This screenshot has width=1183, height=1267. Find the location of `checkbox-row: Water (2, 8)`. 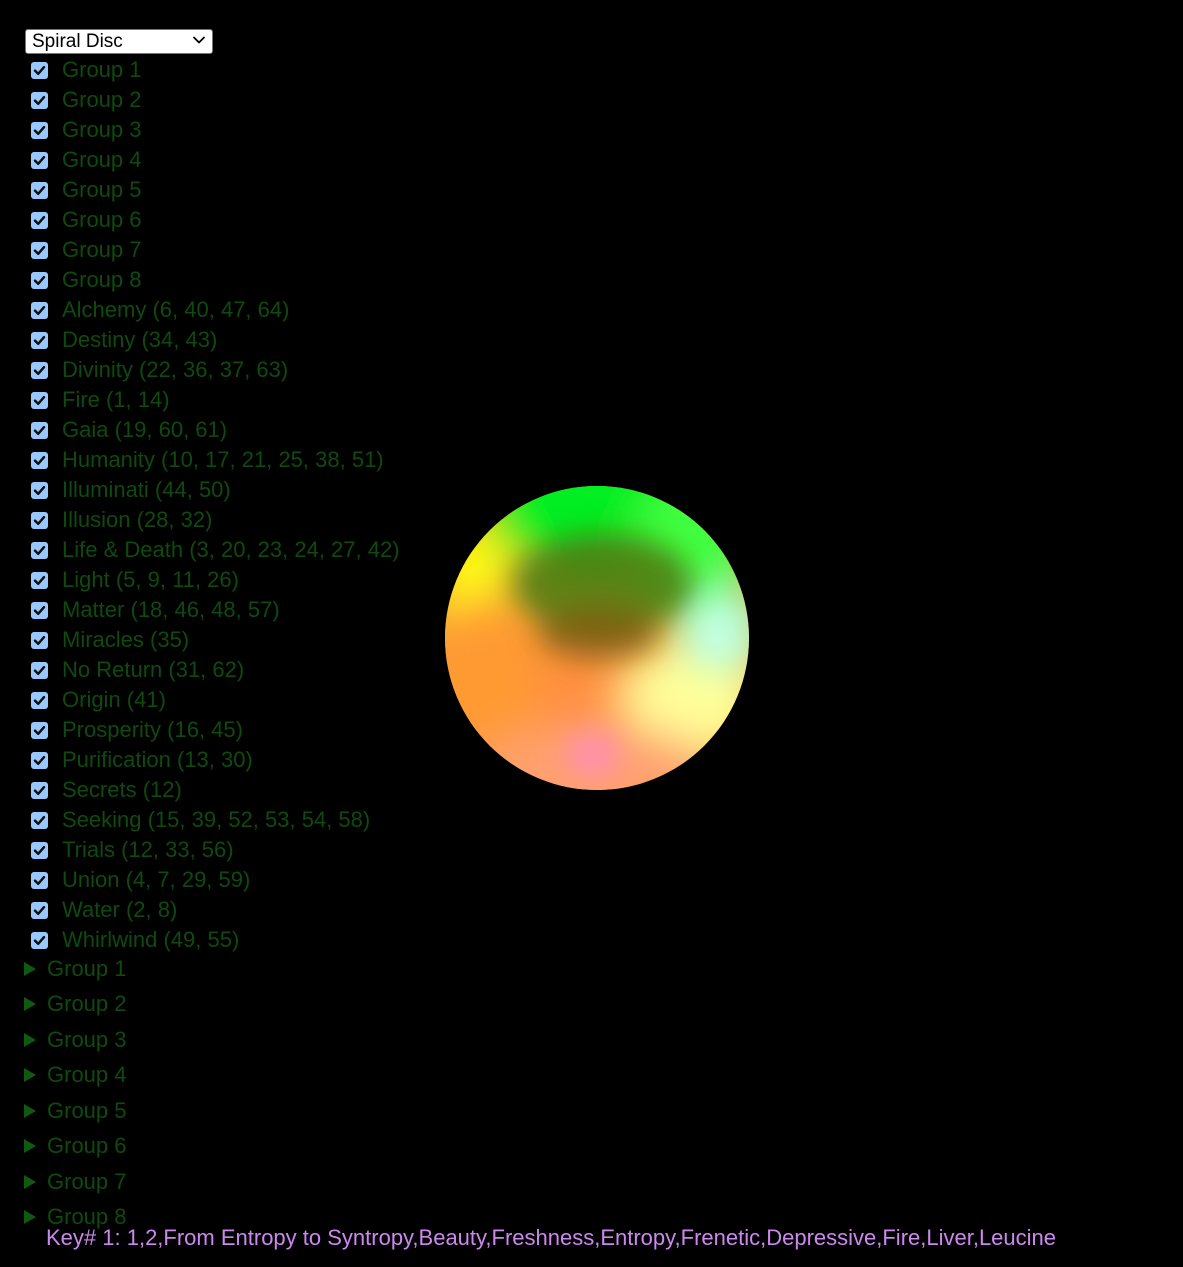

checkbox-row: Water (2, 8) is located at coordinates (215, 910).